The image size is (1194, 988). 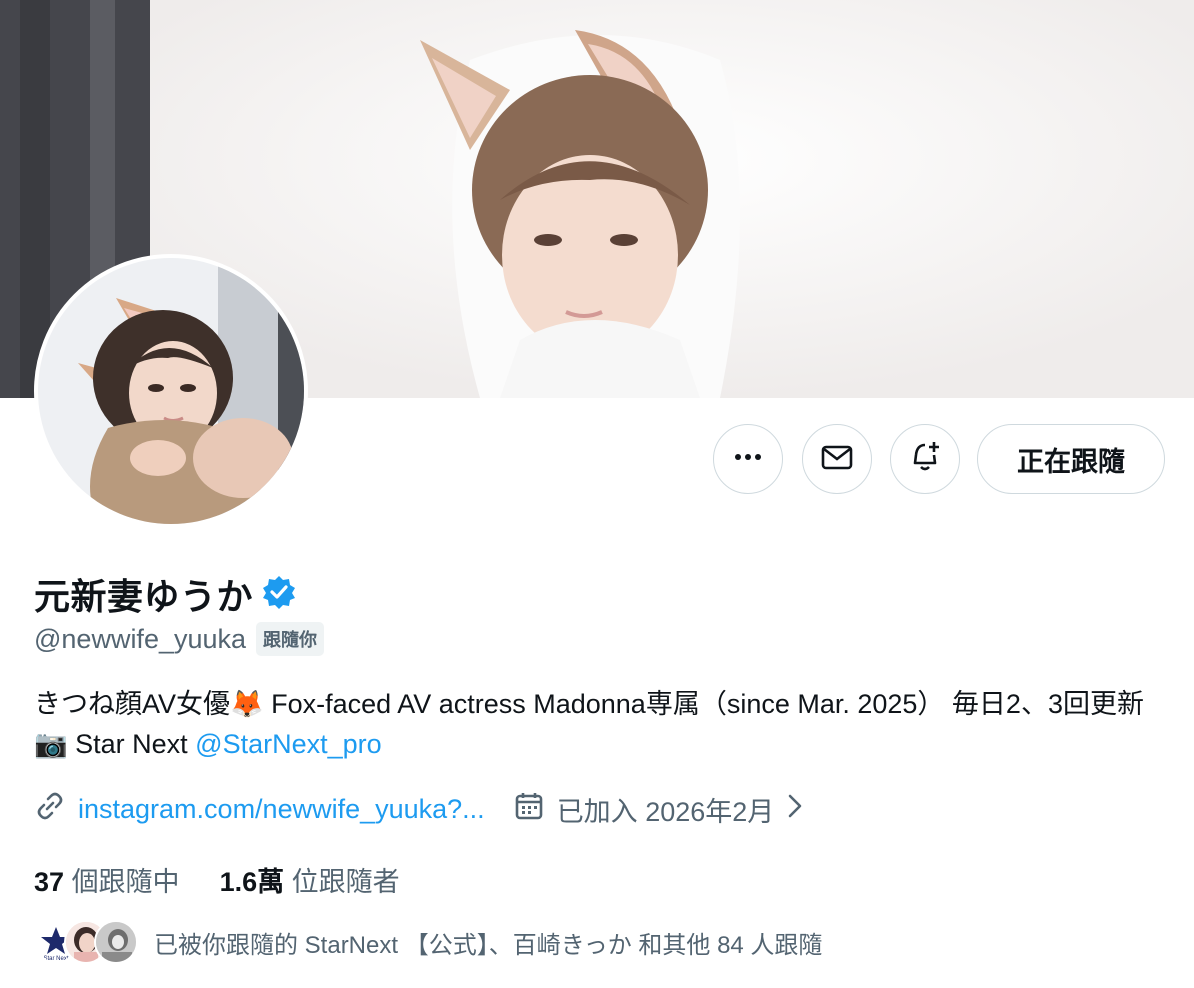 I want to click on notify-button, so click(x=925, y=459).